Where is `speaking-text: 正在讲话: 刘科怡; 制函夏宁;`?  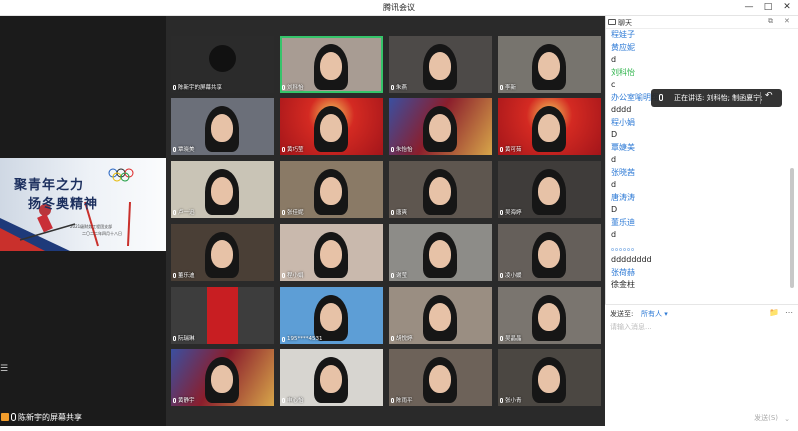 speaking-text: 正在讲话: 刘科怡; 制函夏宁; is located at coordinates (718, 98).